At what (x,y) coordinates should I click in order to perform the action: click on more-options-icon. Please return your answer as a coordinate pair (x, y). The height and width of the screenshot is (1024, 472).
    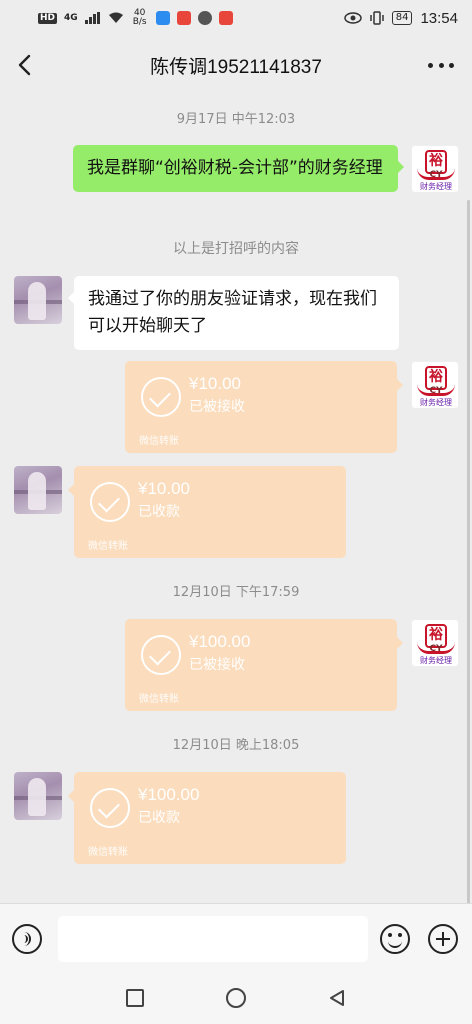
    Looking at the image, I should click on (441, 65).